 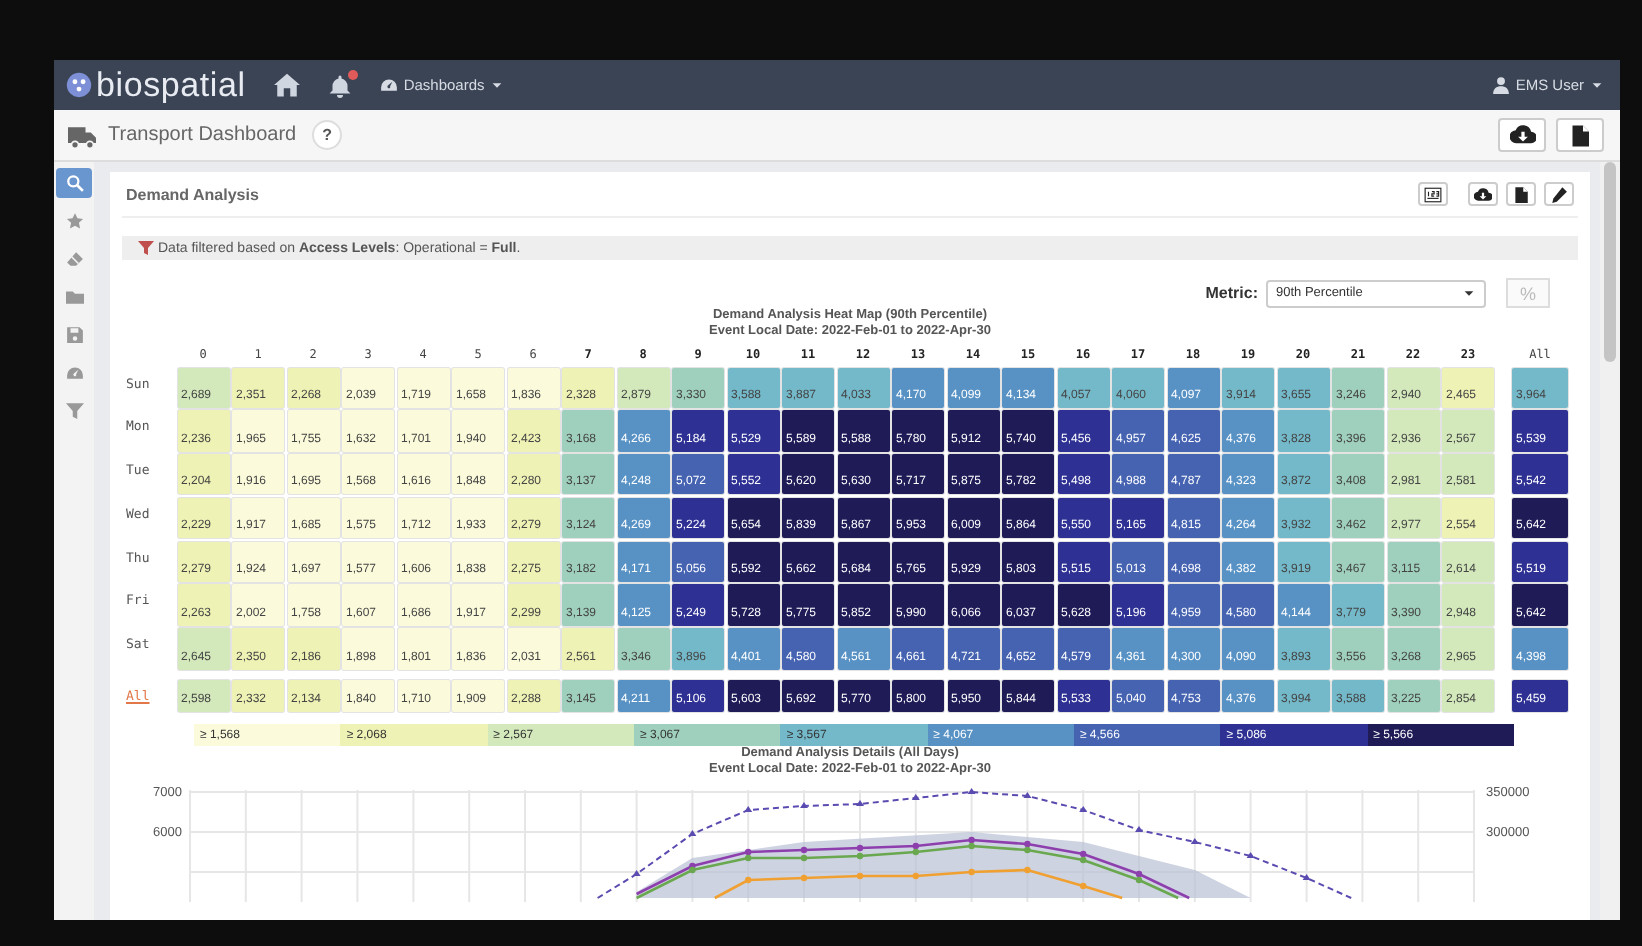 What do you see at coordinates (1231, 293) in the screenshot?
I see `metric-label: Metric:` at bounding box center [1231, 293].